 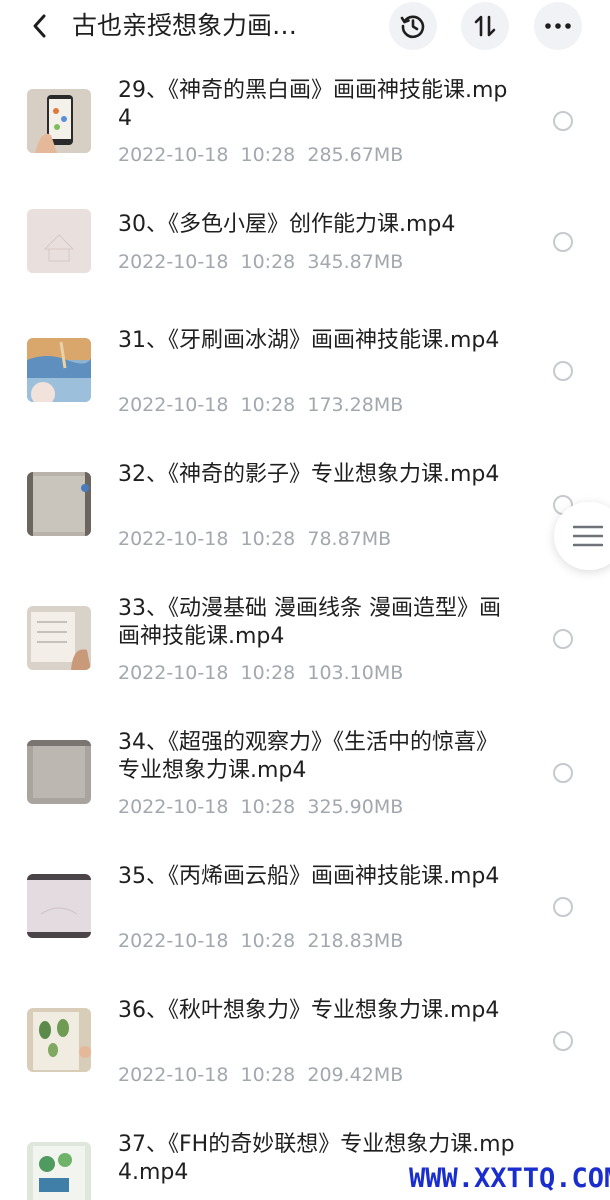 What do you see at coordinates (309, 622) in the screenshot?
I see `file-name: 33、《动漫基础 漫画线条 漫画造型》画画神技能课.mp4` at bounding box center [309, 622].